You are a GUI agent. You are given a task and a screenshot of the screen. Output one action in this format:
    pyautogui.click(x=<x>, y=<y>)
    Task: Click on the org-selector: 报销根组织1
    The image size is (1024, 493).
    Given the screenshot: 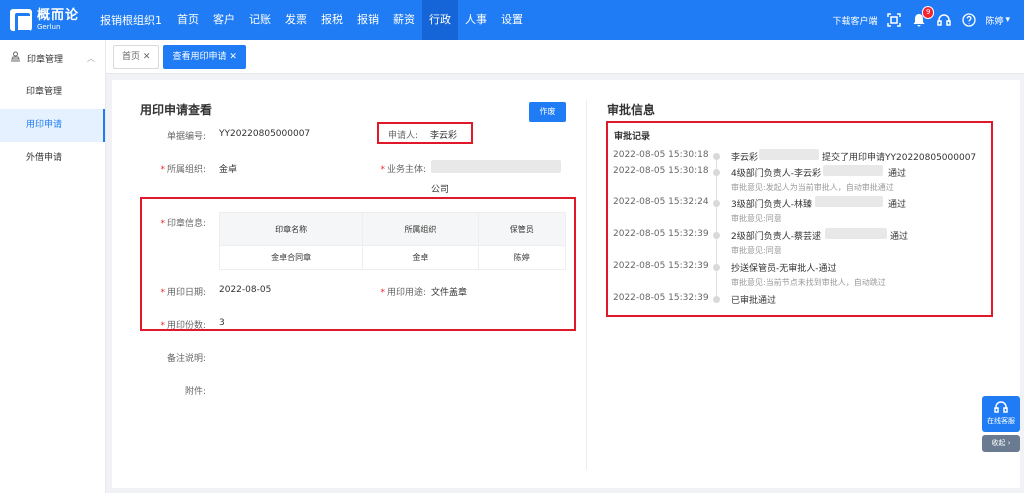 What is the action you would take?
    pyautogui.click(x=131, y=20)
    